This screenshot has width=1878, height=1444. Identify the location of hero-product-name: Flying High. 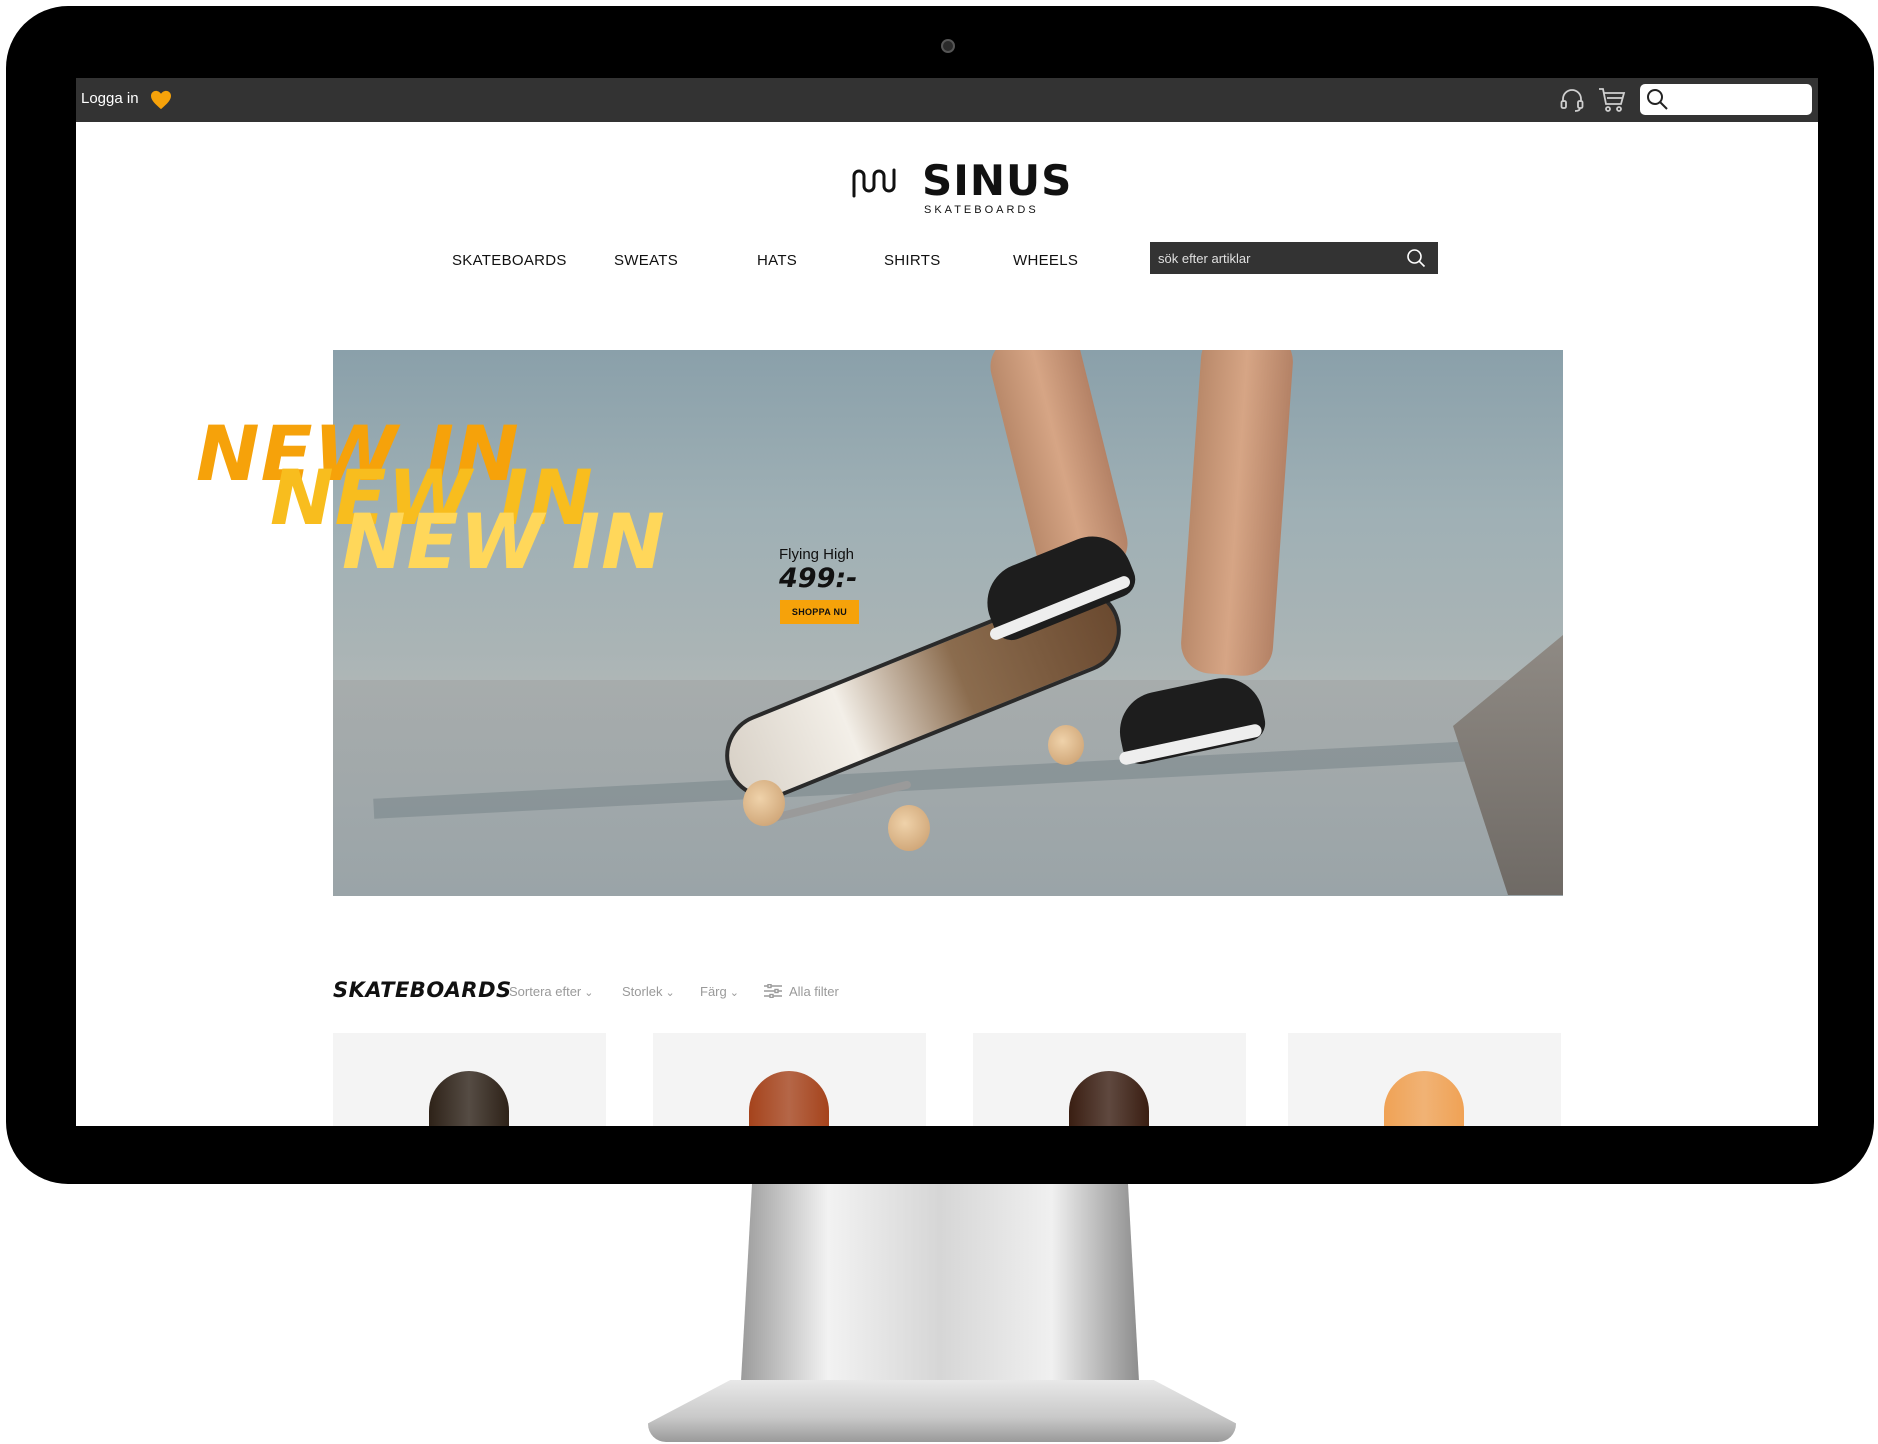
(817, 554).